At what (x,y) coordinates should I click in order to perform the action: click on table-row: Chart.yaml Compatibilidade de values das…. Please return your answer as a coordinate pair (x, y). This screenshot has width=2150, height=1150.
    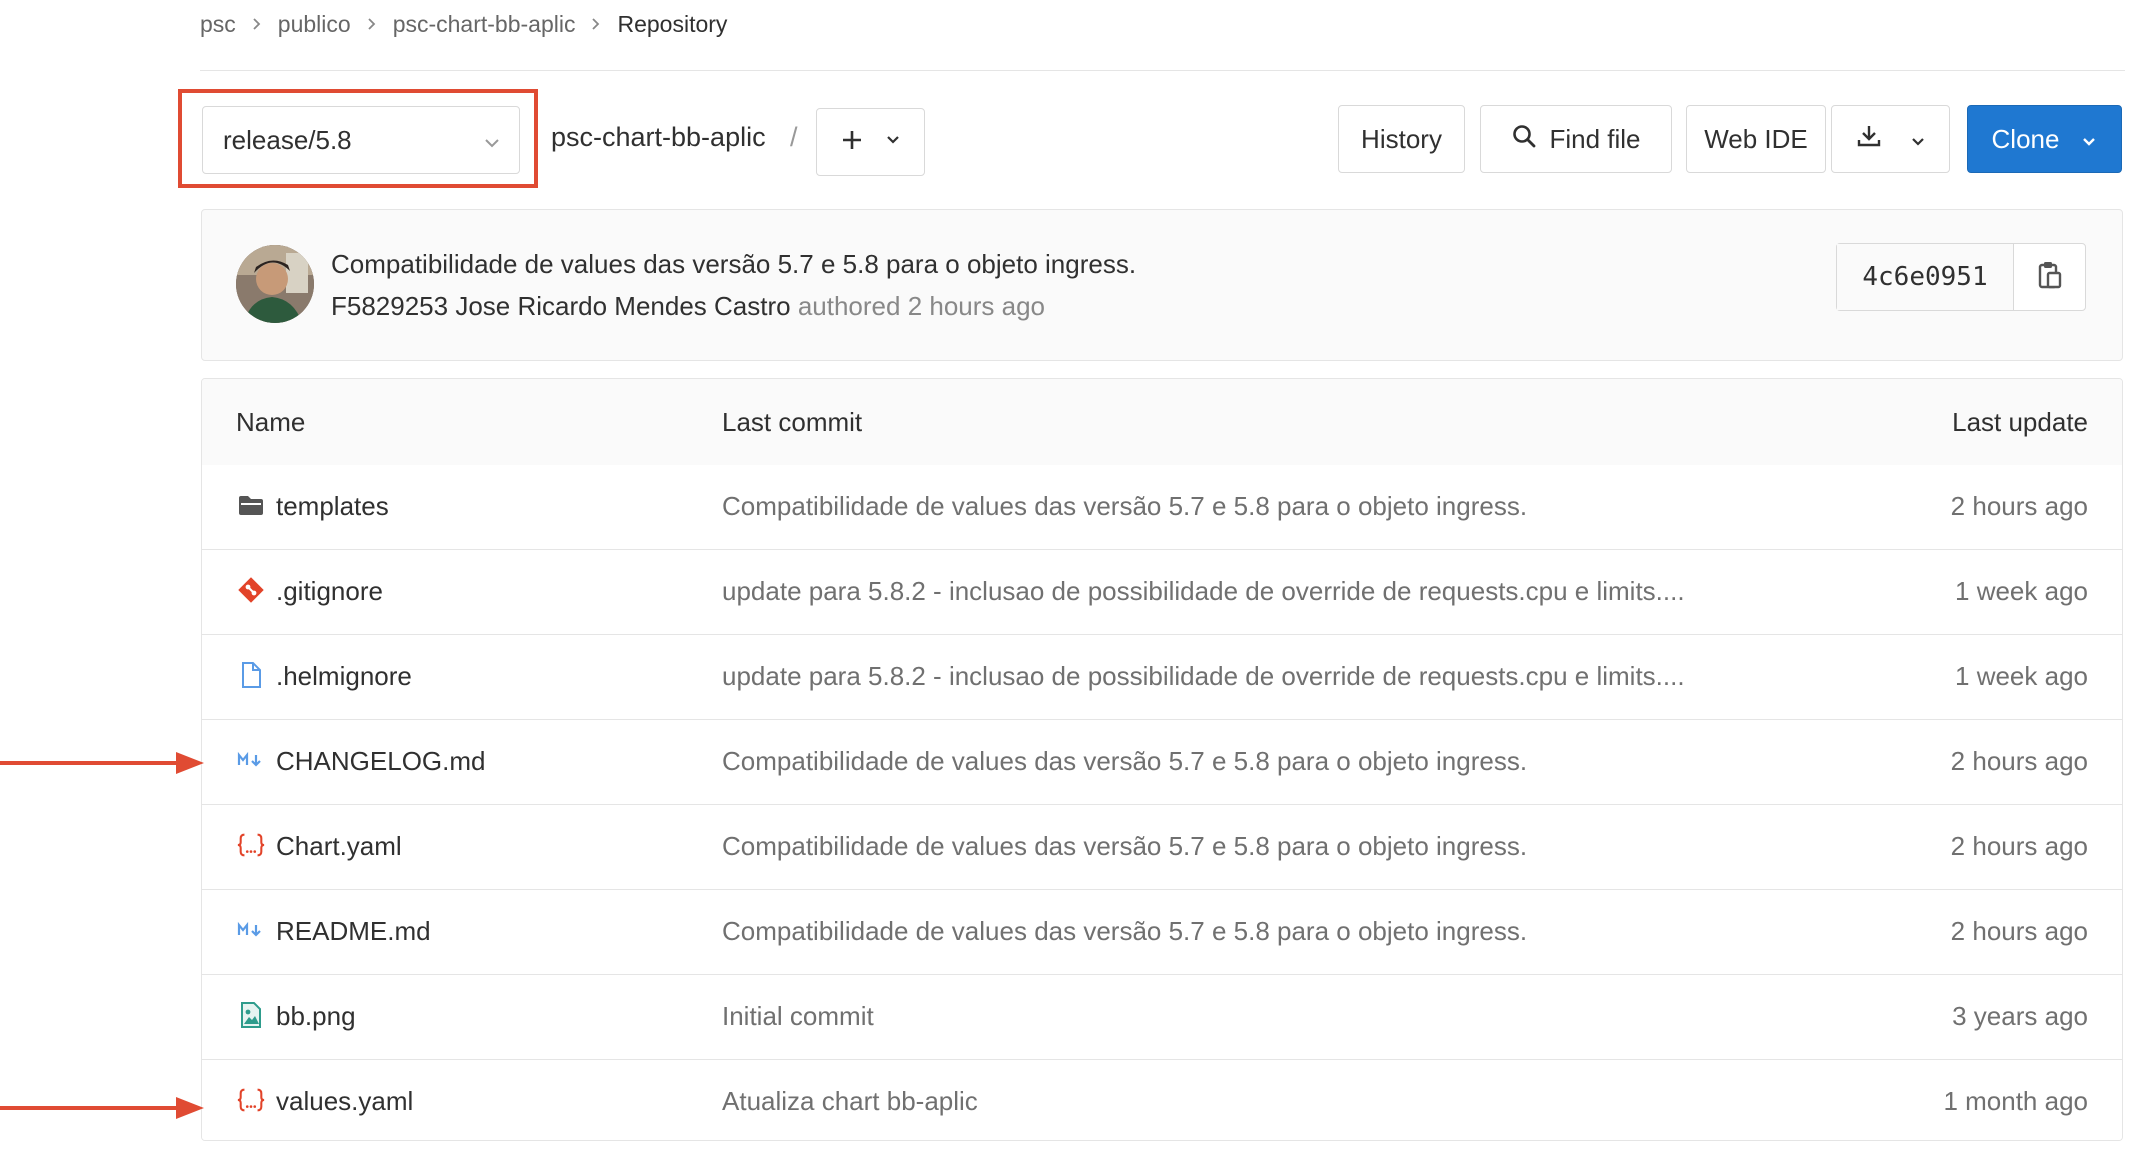
    Looking at the image, I should click on (1162, 847).